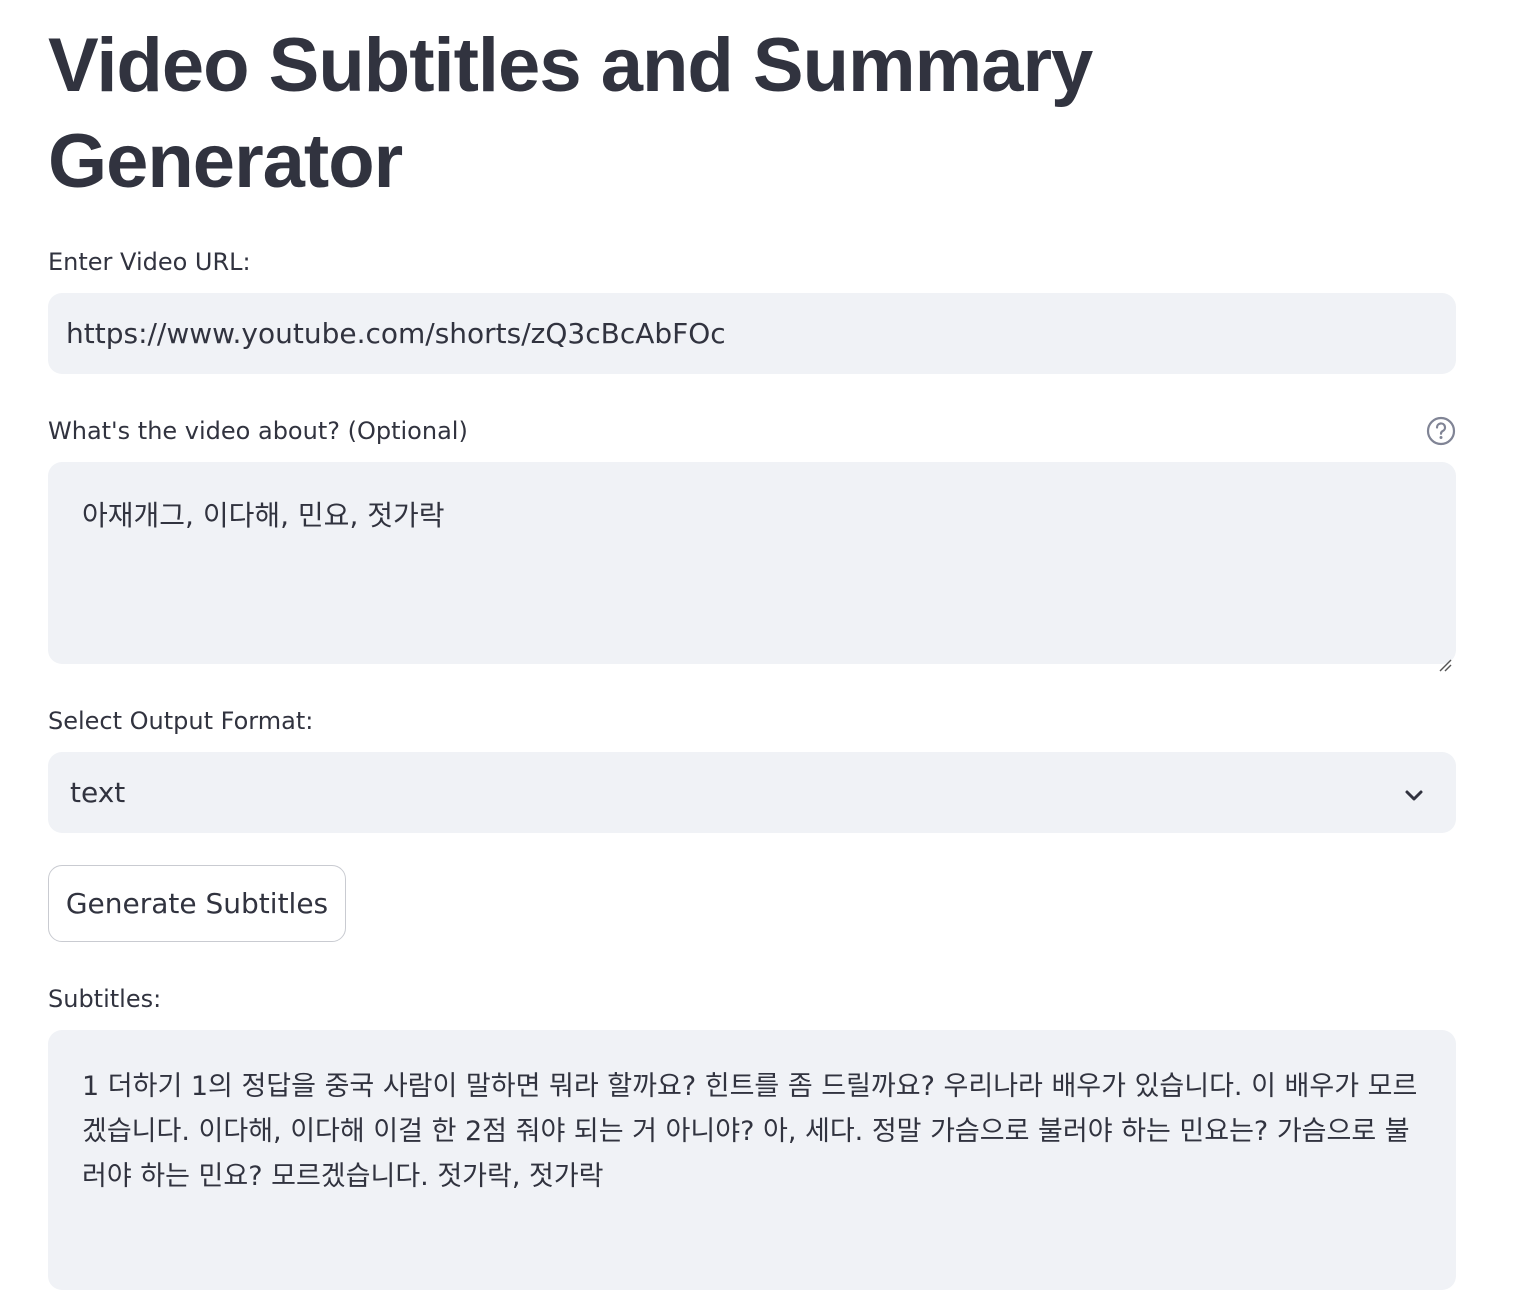 The height and width of the screenshot is (1290, 1518). I want to click on url-label-row: Enter Video URL:, so click(752, 262).